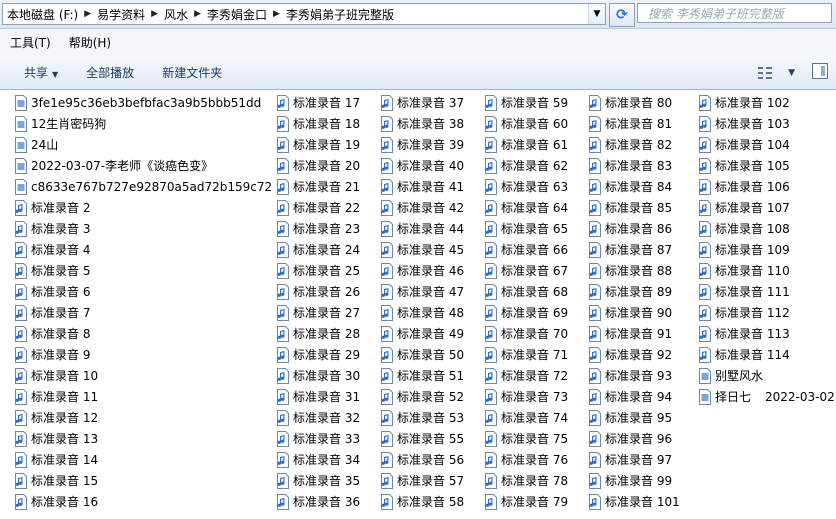 The height and width of the screenshot is (519, 836). I want to click on file-item: 标准录音 107, so click(766, 207).